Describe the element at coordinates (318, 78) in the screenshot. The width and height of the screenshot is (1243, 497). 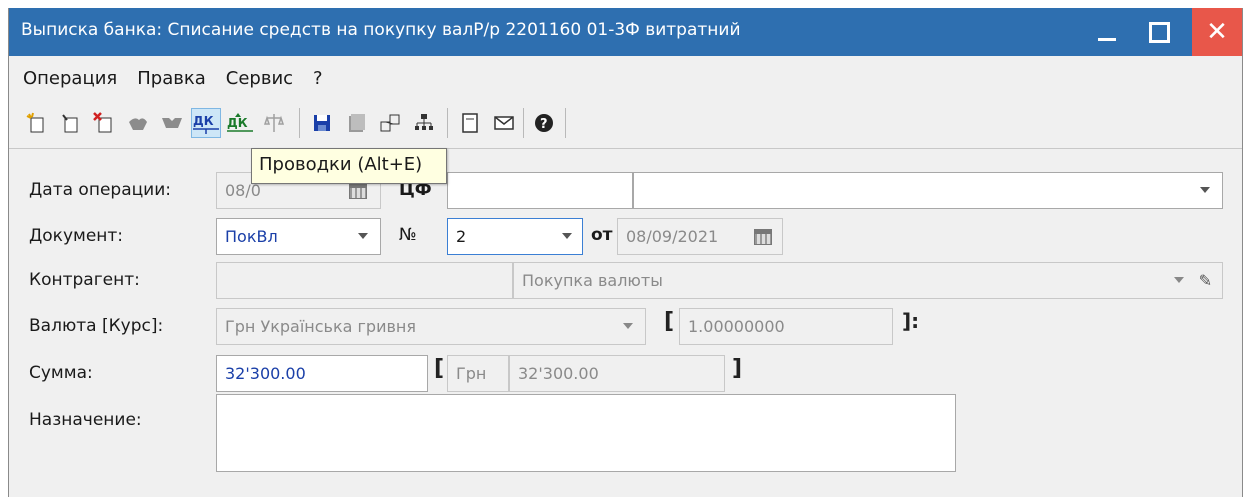
I see `menu-help: ?` at that location.